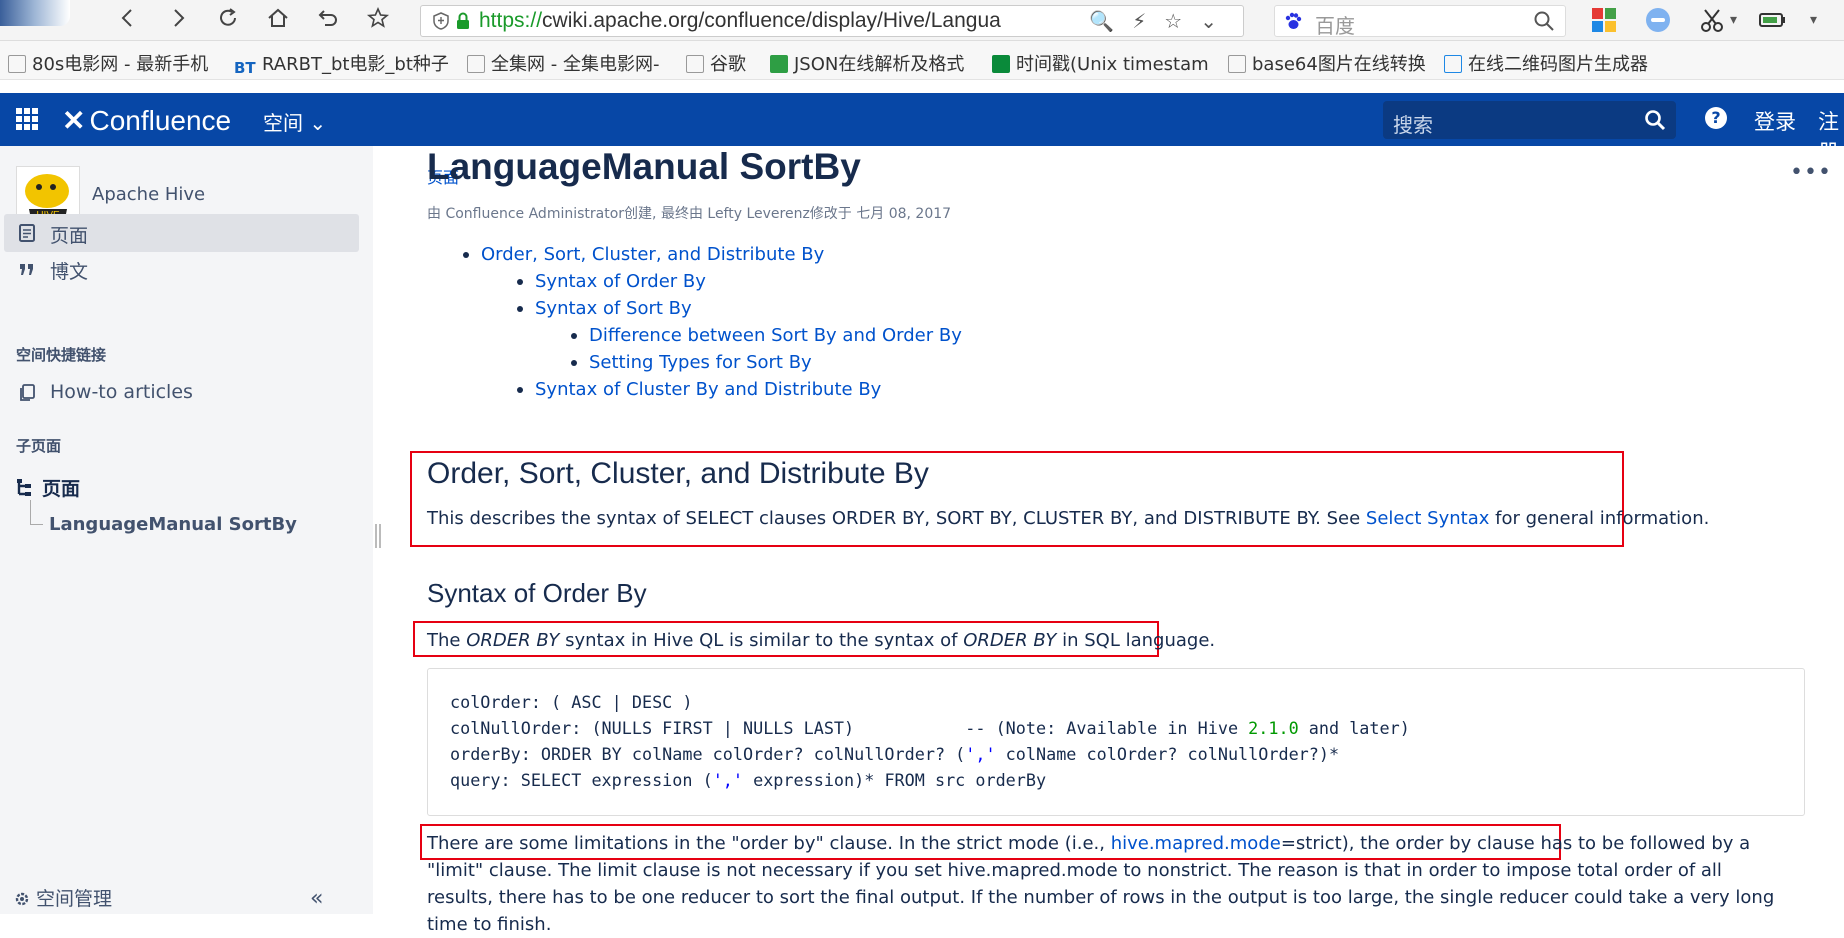 The height and width of the screenshot is (938, 1844). What do you see at coordinates (63, 897) in the screenshot?
I see `space-admin-button: 空间管理` at bounding box center [63, 897].